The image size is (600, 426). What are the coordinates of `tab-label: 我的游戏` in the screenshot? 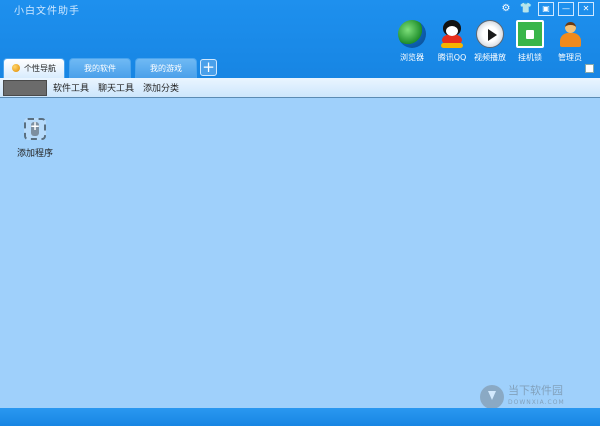 It's located at (166, 68).